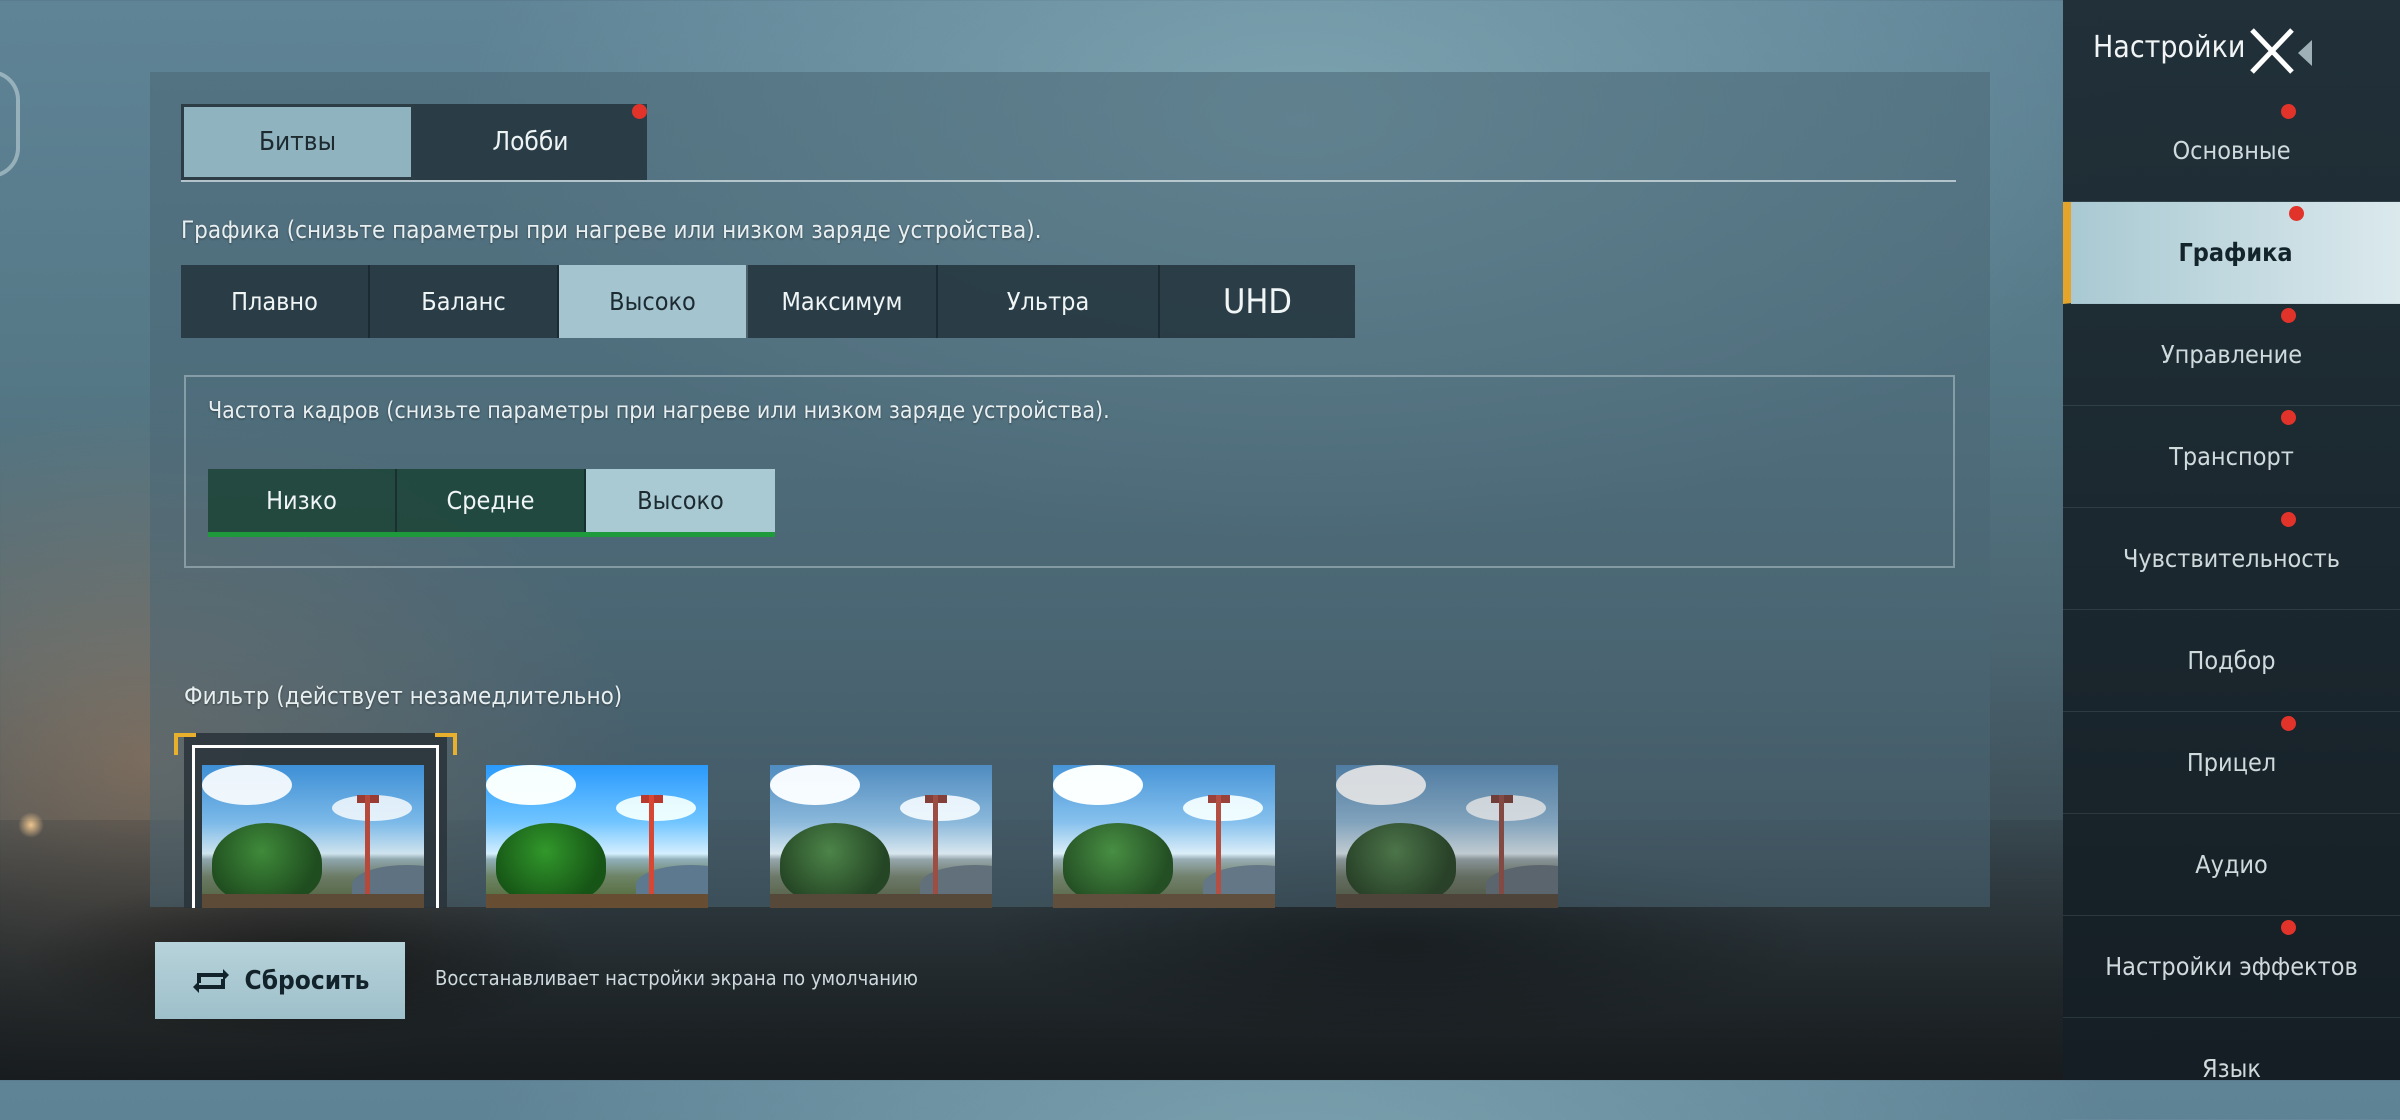 The width and height of the screenshot is (2400, 1120). I want to click on sidebar-item-graphics: Графика, so click(2231, 253).